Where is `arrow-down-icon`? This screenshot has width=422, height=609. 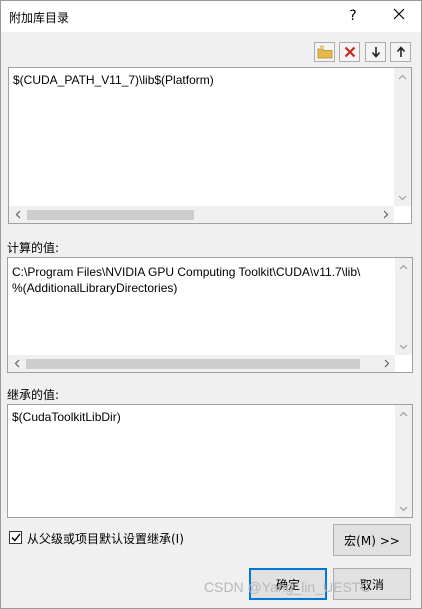 arrow-down-icon is located at coordinates (375, 52).